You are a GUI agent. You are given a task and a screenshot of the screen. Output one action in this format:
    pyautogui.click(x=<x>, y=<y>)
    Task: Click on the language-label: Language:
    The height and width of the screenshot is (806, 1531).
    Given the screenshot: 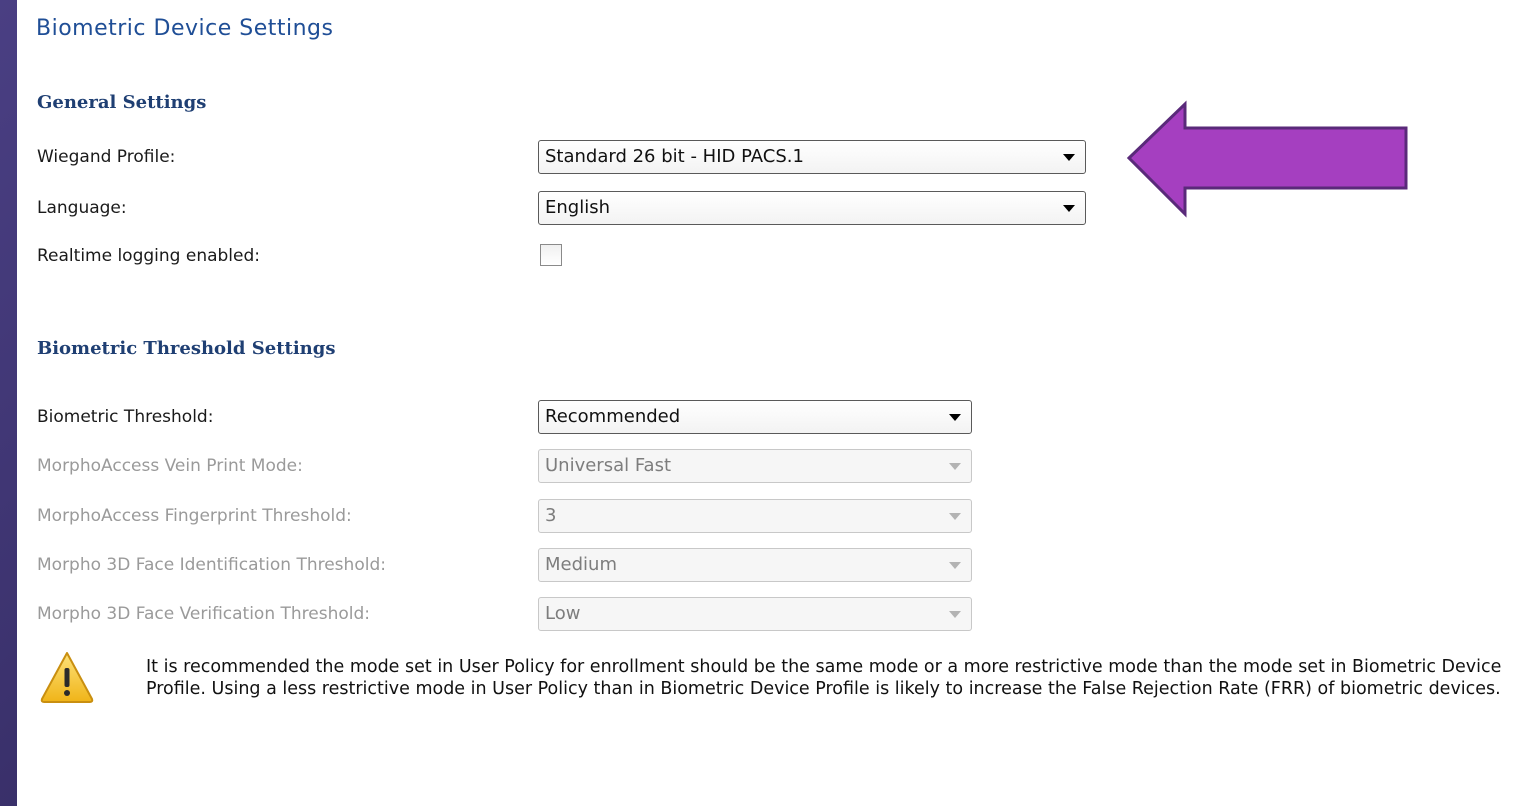 What is the action you would take?
    pyautogui.click(x=82, y=208)
    